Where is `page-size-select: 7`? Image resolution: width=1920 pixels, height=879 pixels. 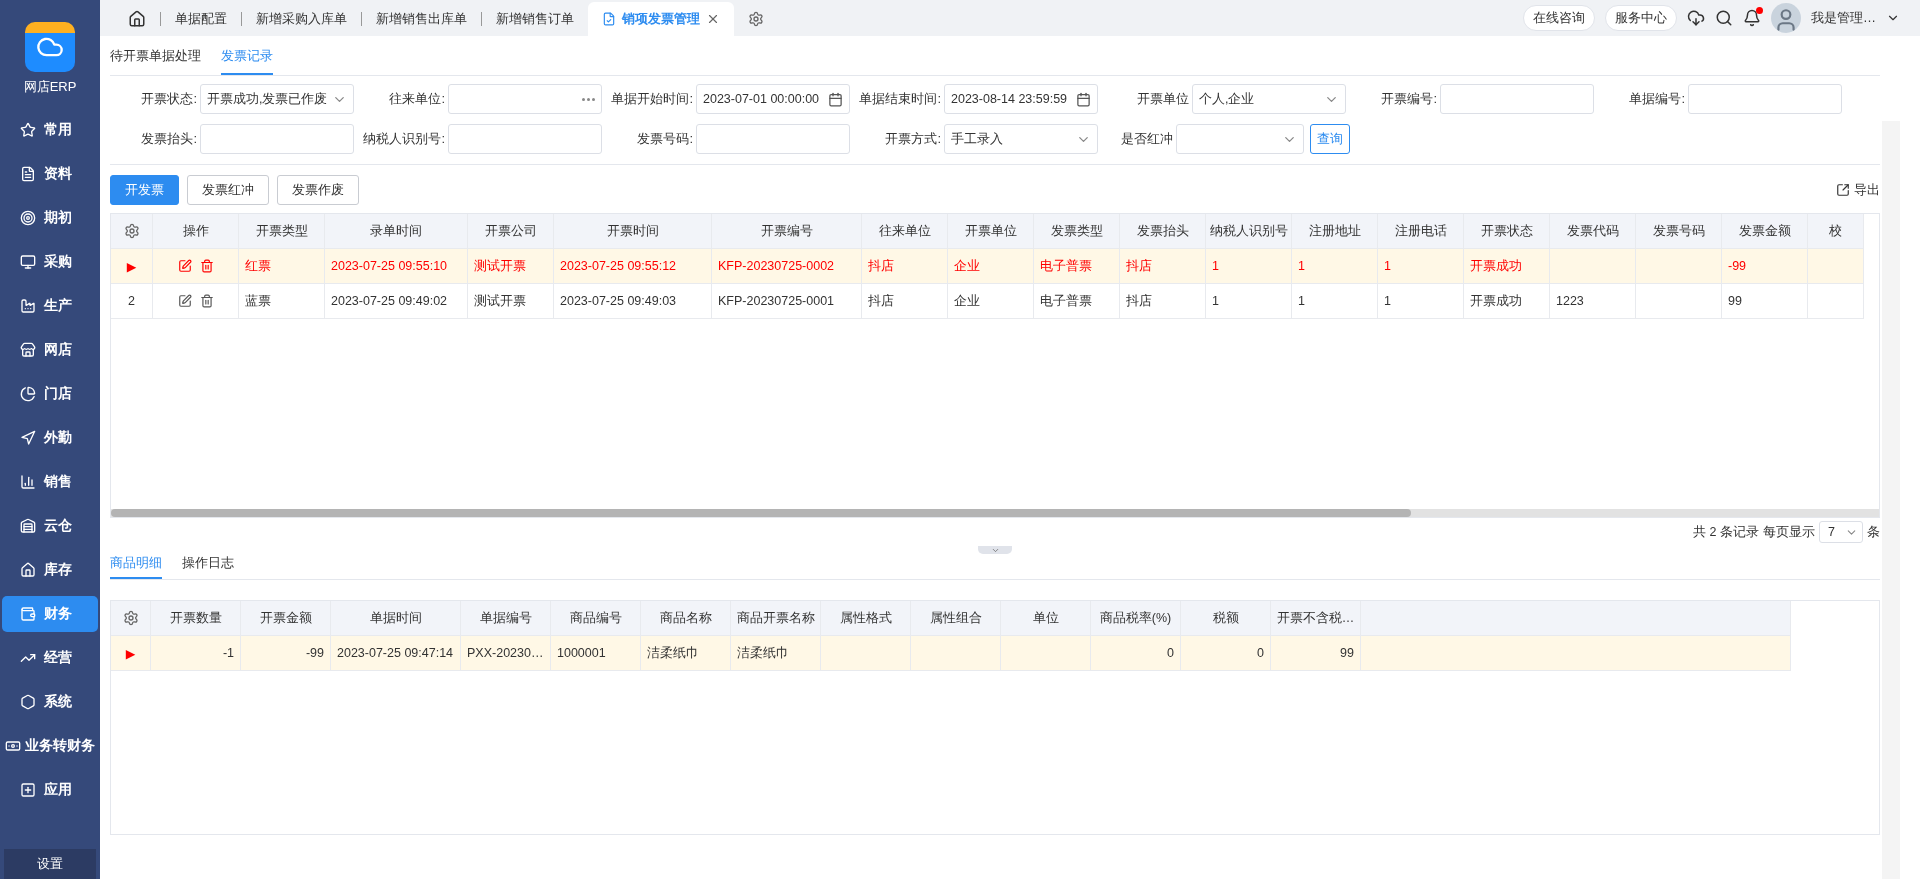 page-size-select: 7 is located at coordinates (1841, 532).